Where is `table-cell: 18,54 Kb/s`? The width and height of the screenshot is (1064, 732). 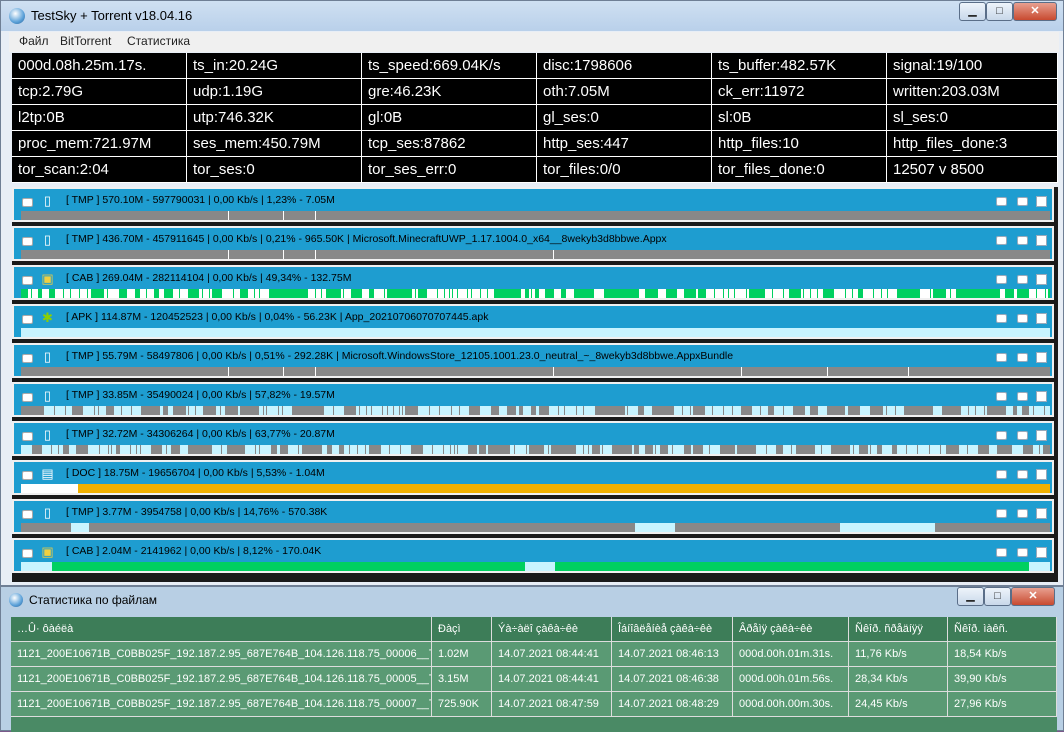 table-cell: 18,54 Kb/s is located at coordinates (1002, 654).